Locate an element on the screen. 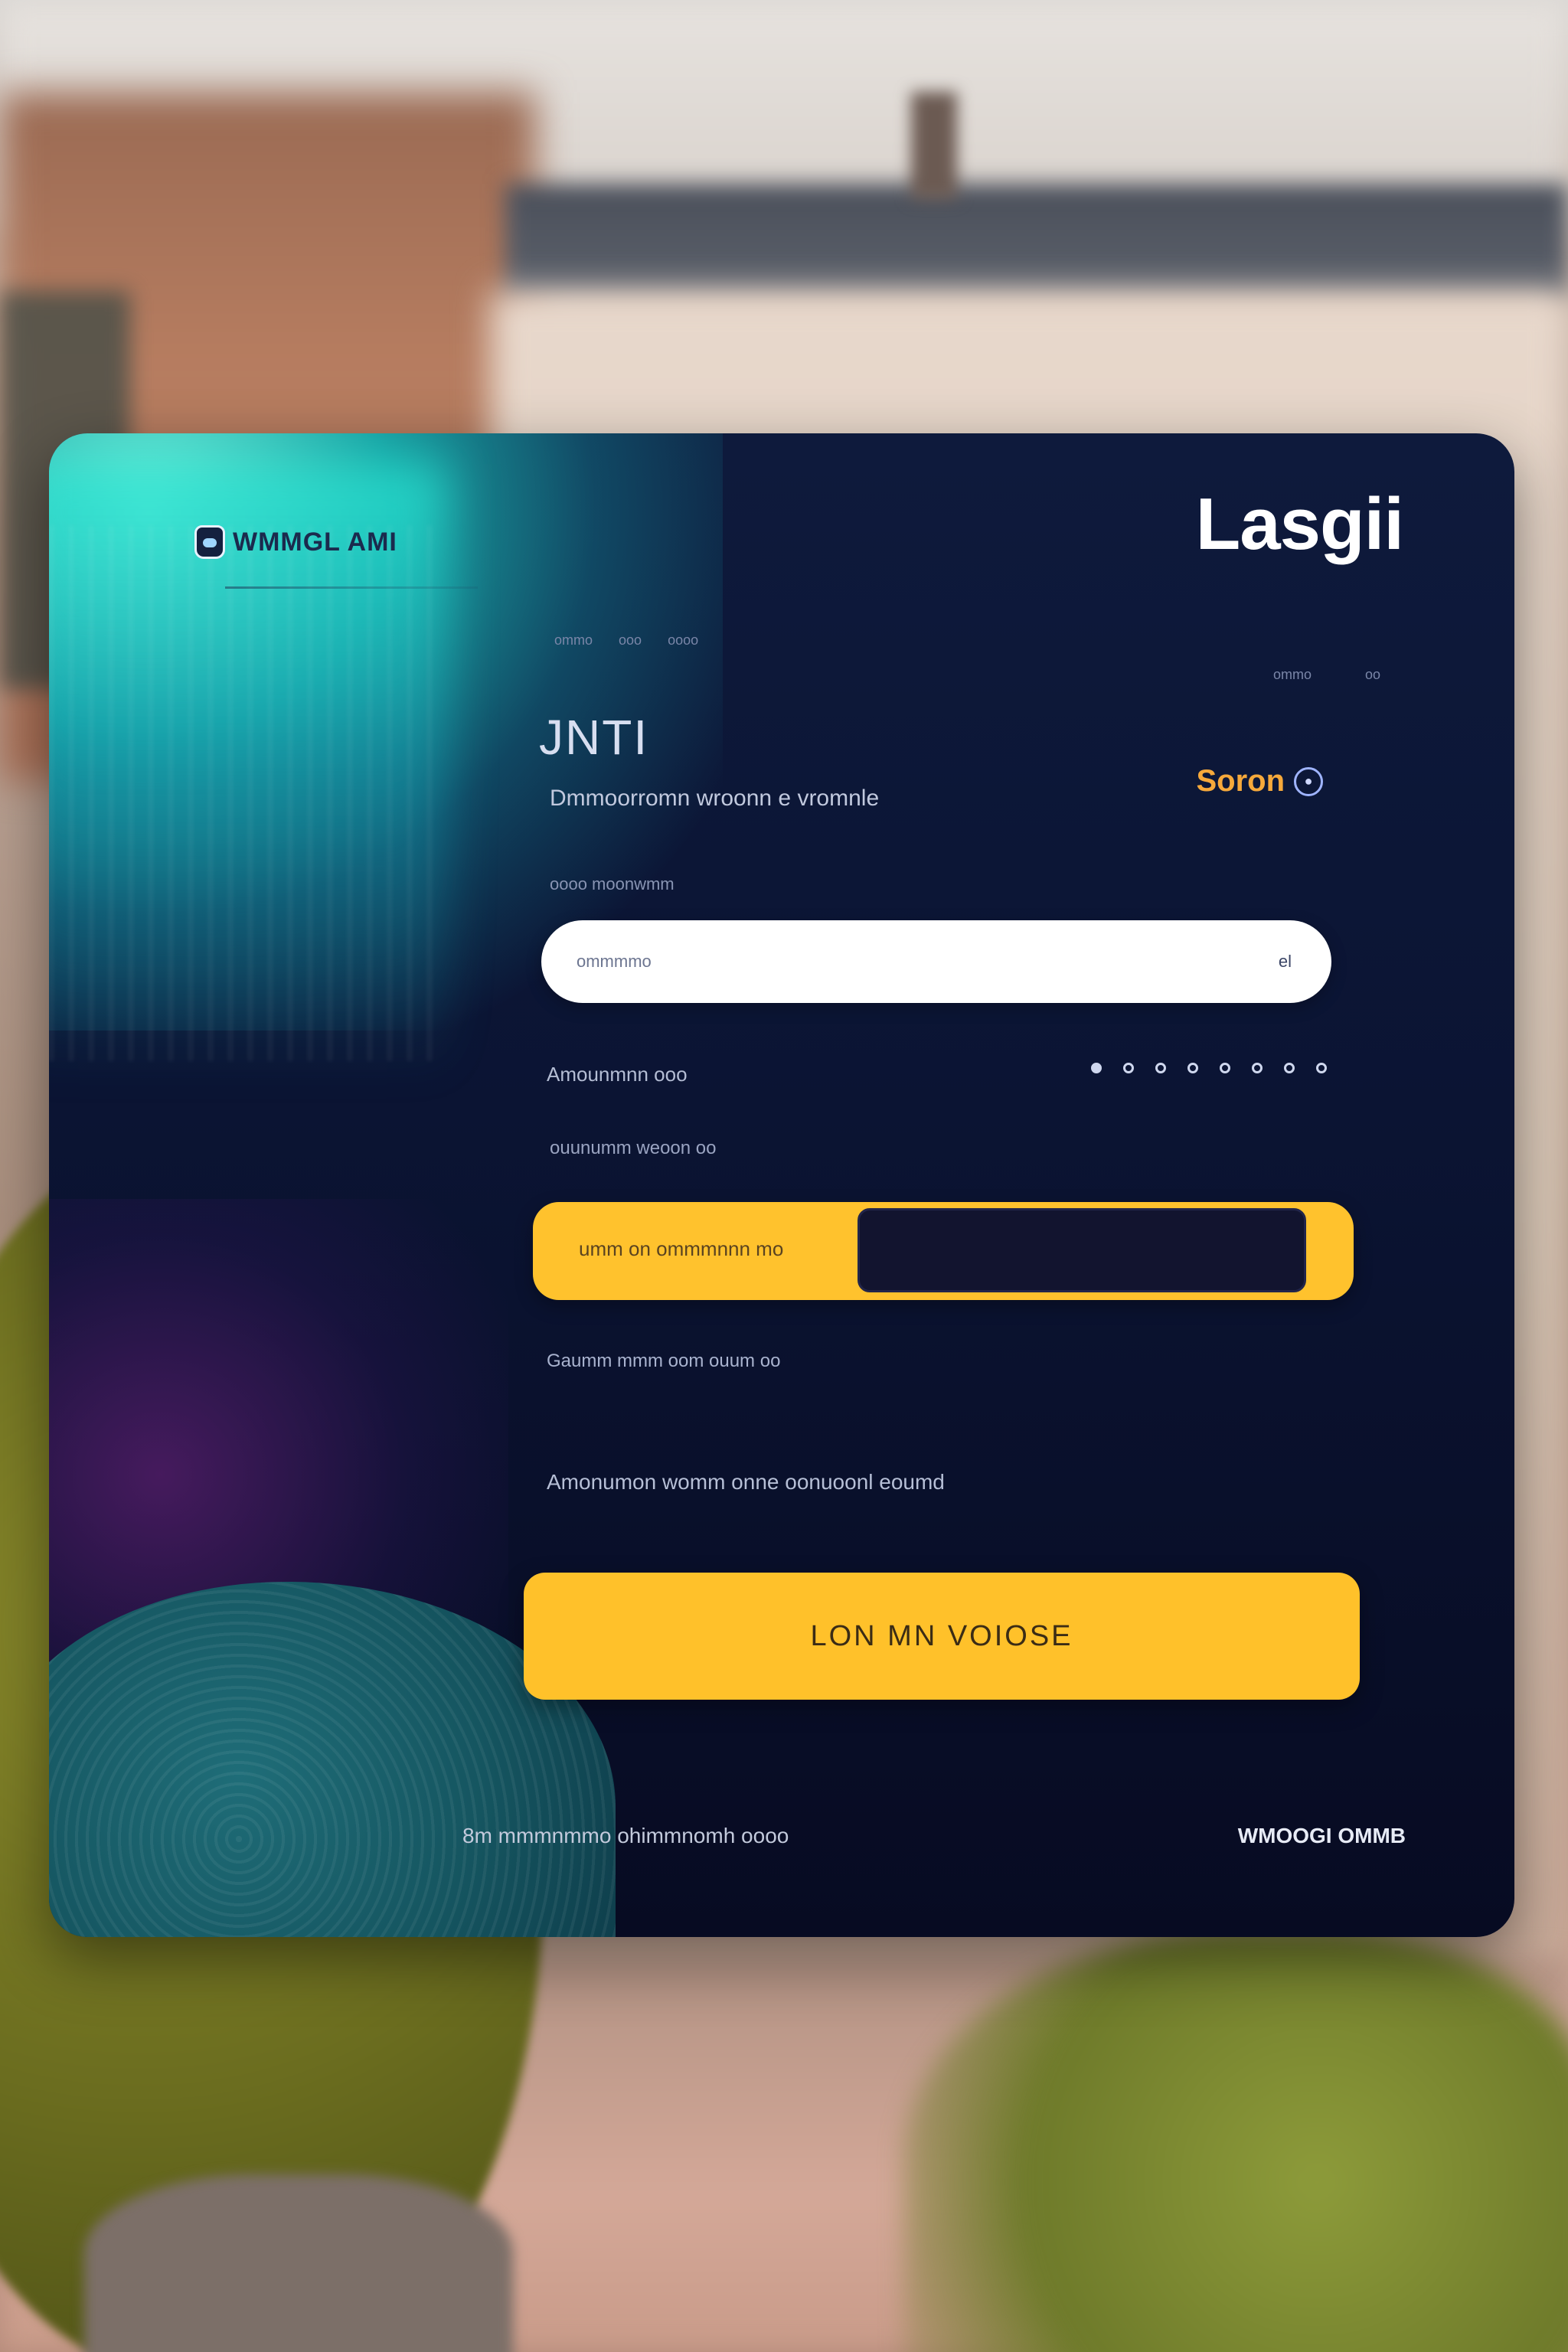  status-chip: Soron ● is located at coordinates (1259, 781).